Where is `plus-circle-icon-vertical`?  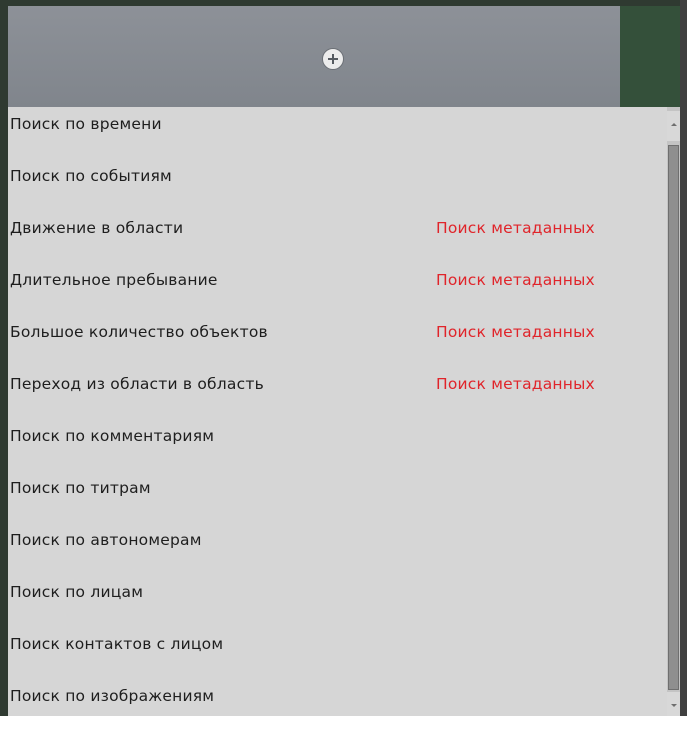 plus-circle-icon-vertical is located at coordinates (333, 59).